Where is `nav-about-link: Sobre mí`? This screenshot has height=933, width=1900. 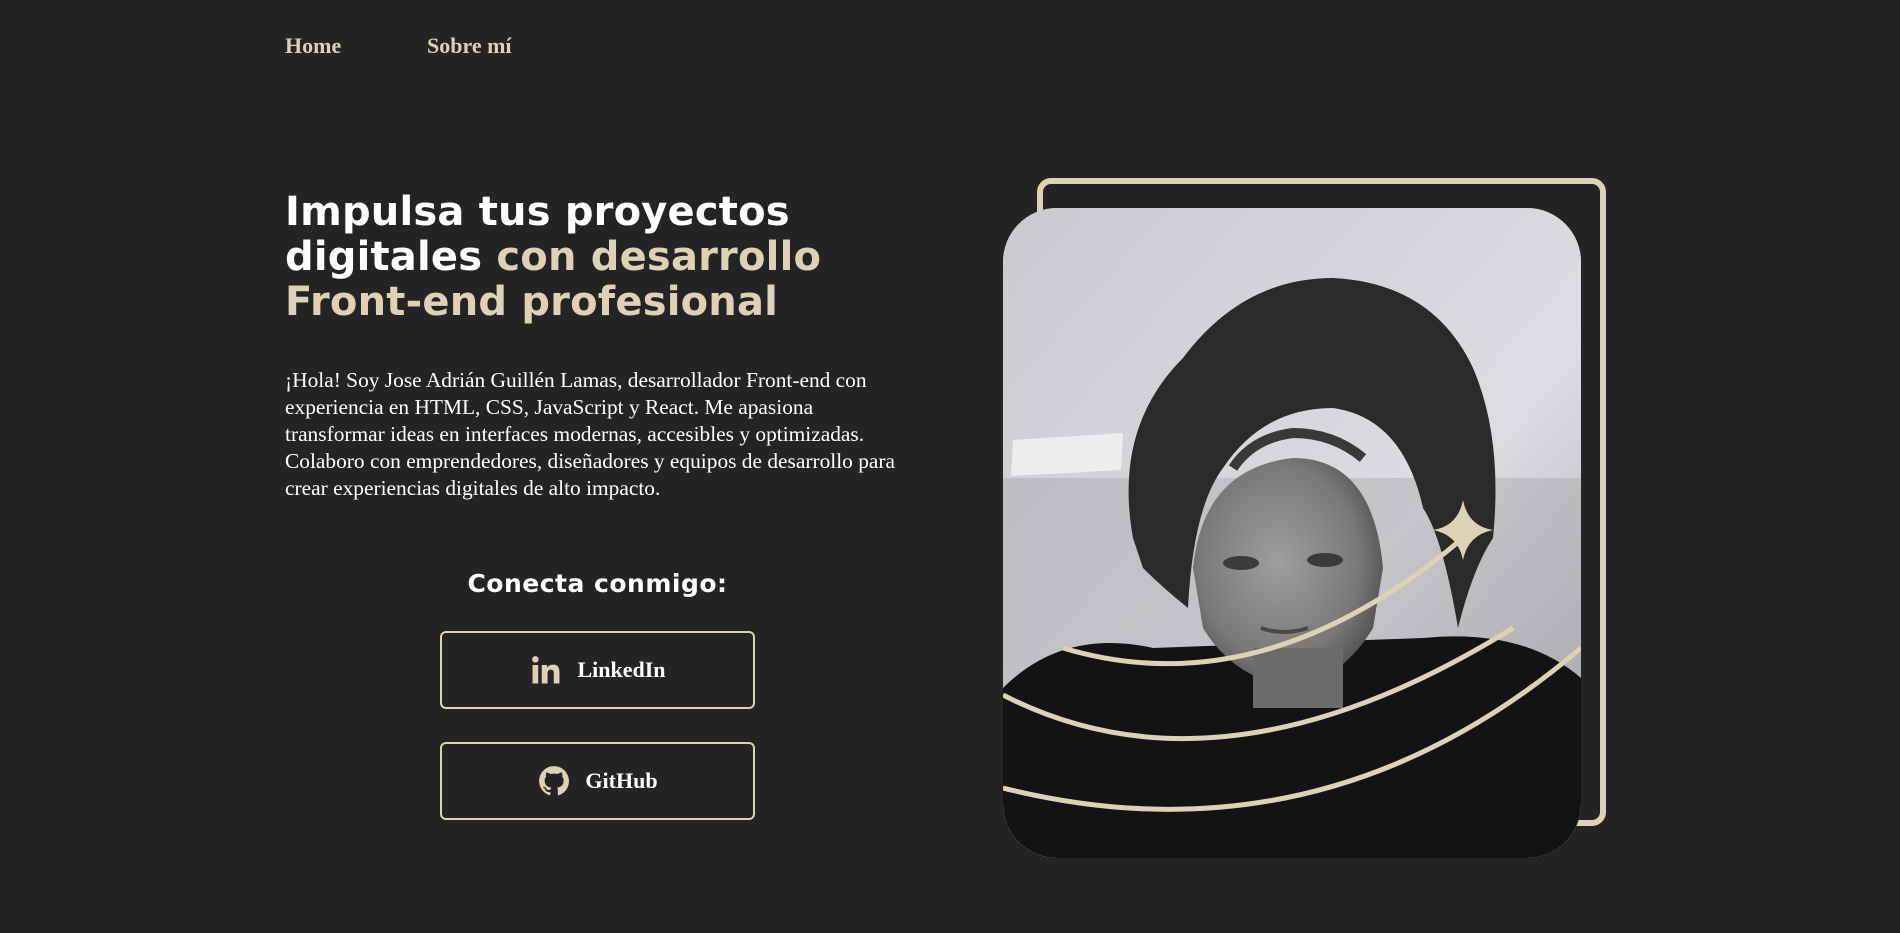
nav-about-link: Sobre mí is located at coordinates (469, 46).